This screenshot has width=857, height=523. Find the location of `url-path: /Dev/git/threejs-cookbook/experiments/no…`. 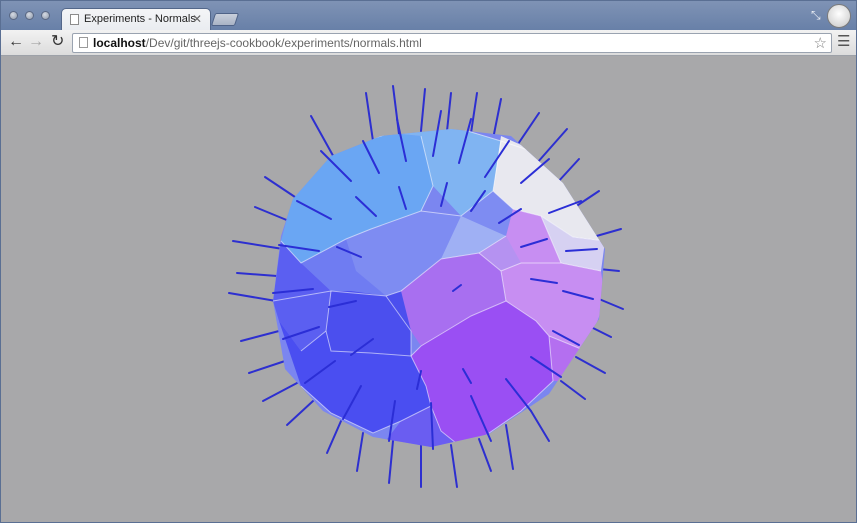

url-path: /Dev/git/threejs-cookbook/experiments/no… is located at coordinates (283, 43).